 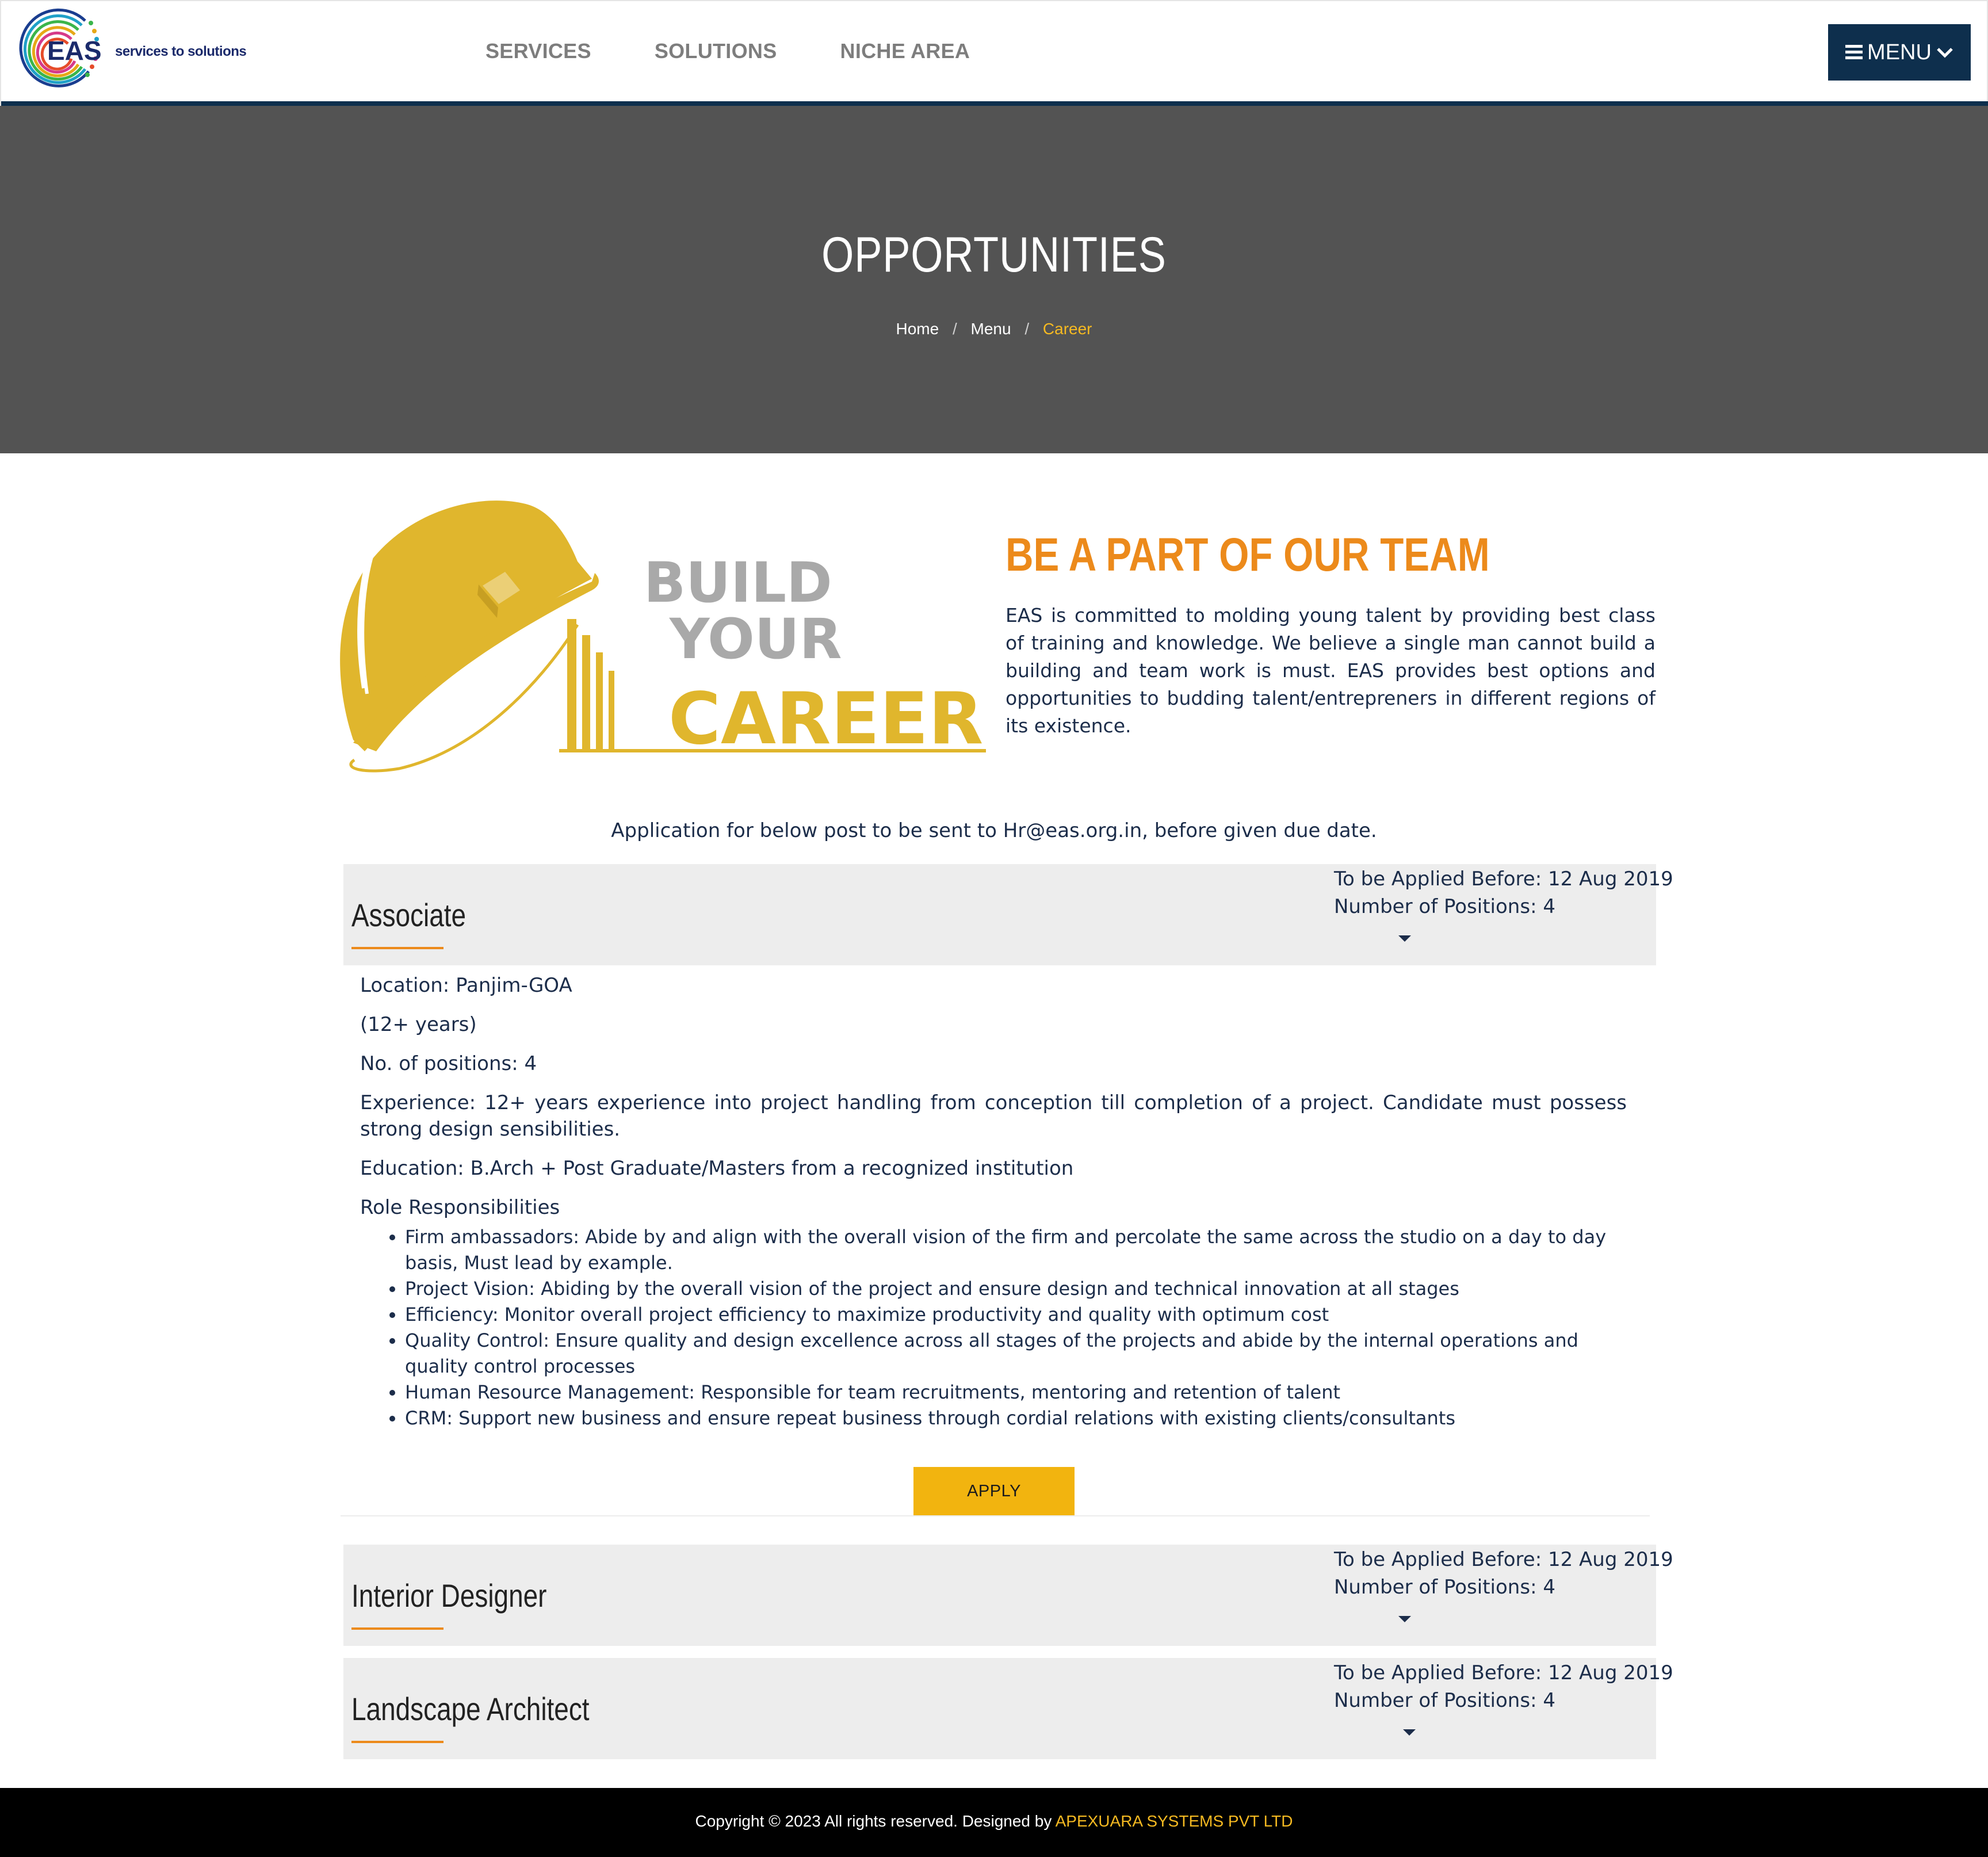 I want to click on job-location: Location: Panjim-GOA, so click(x=466, y=985).